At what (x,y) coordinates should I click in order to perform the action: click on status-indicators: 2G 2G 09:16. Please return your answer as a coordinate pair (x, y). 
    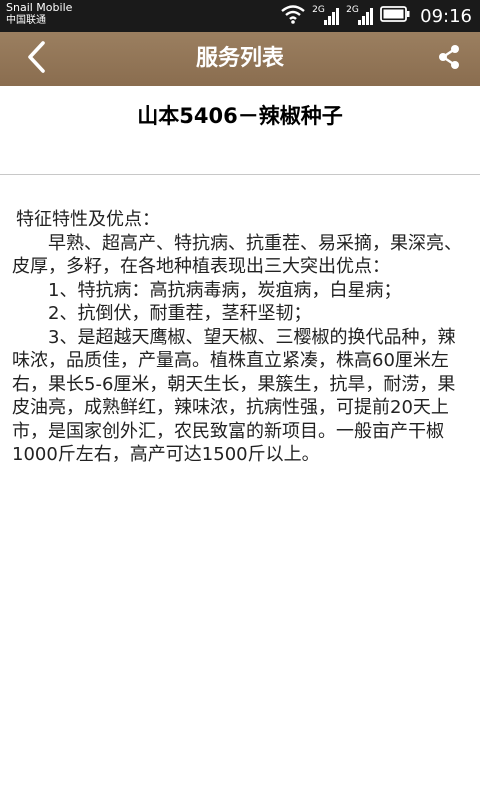
    Looking at the image, I should click on (376, 16).